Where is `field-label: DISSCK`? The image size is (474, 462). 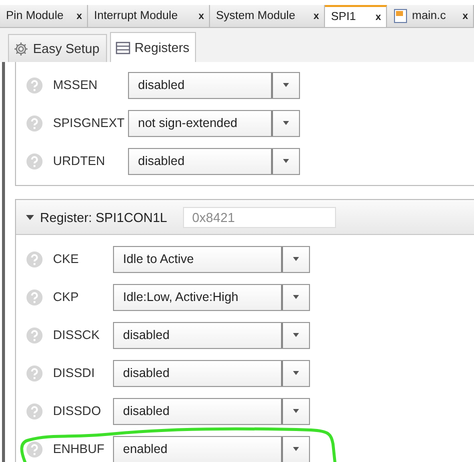
field-label: DISSCK is located at coordinates (77, 335).